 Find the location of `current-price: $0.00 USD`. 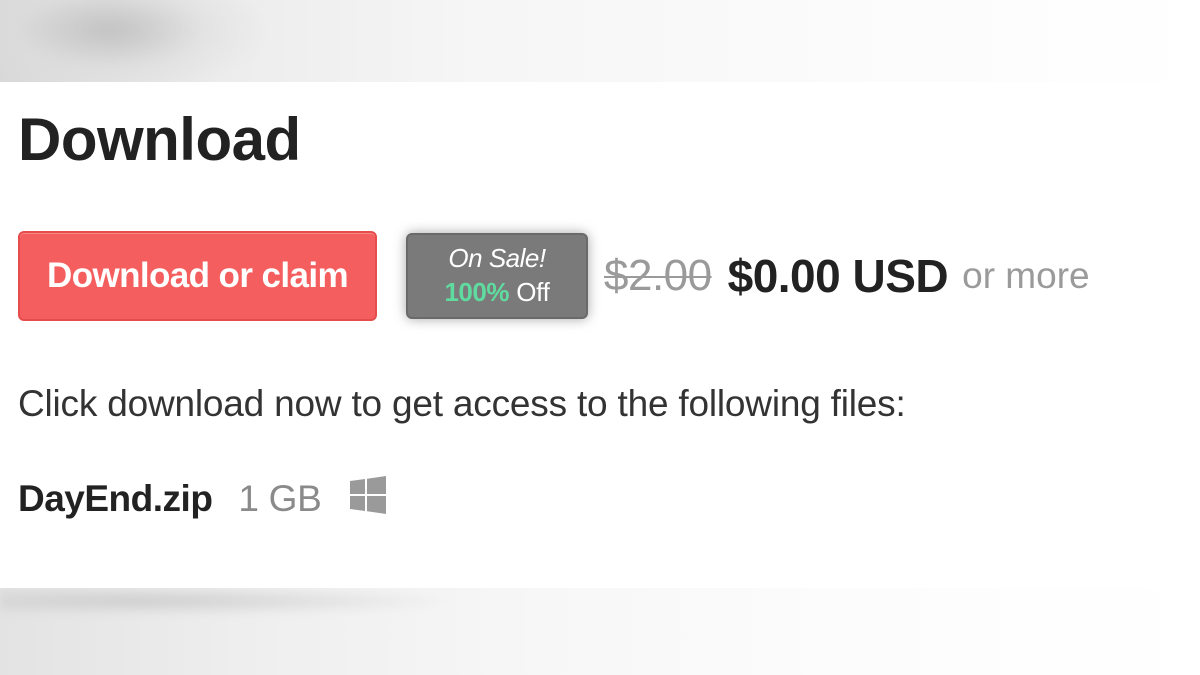

current-price: $0.00 USD is located at coordinates (838, 276).